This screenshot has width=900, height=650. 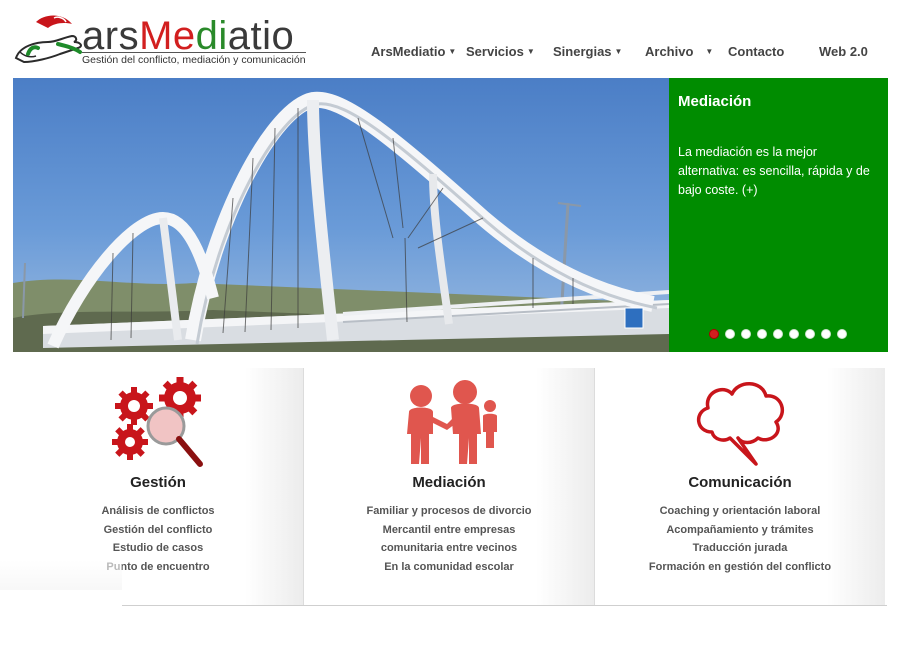 What do you see at coordinates (158, 548) in the screenshot?
I see `list-item: Estudio de casos` at bounding box center [158, 548].